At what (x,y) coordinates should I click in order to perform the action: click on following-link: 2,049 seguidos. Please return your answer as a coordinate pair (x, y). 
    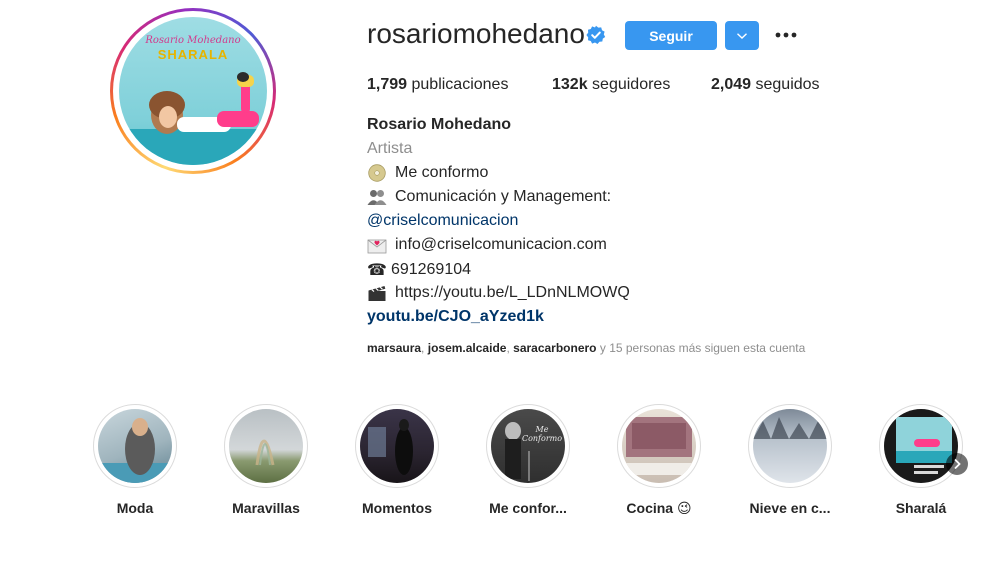
    Looking at the image, I should click on (765, 85).